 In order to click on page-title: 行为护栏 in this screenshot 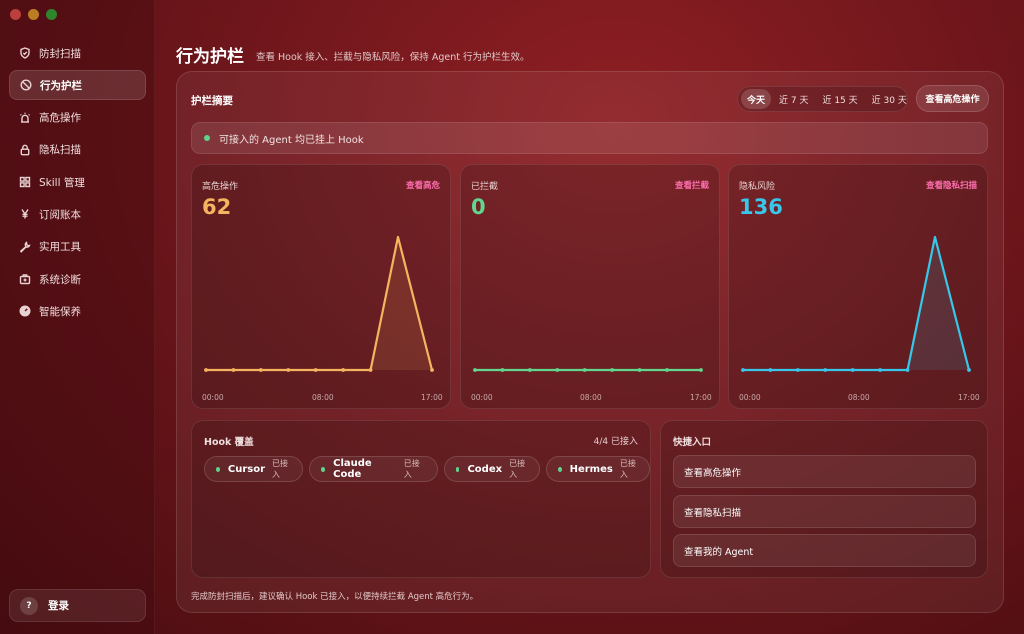, I will do `click(210, 57)`.